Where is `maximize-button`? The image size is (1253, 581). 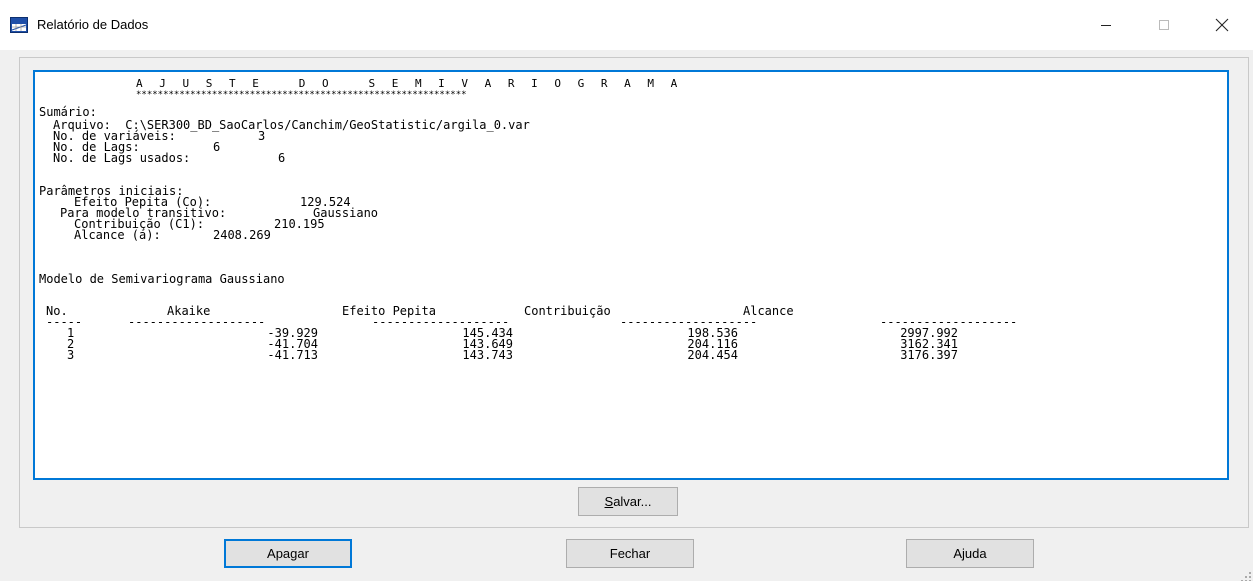
maximize-button is located at coordinates (1164, 25).